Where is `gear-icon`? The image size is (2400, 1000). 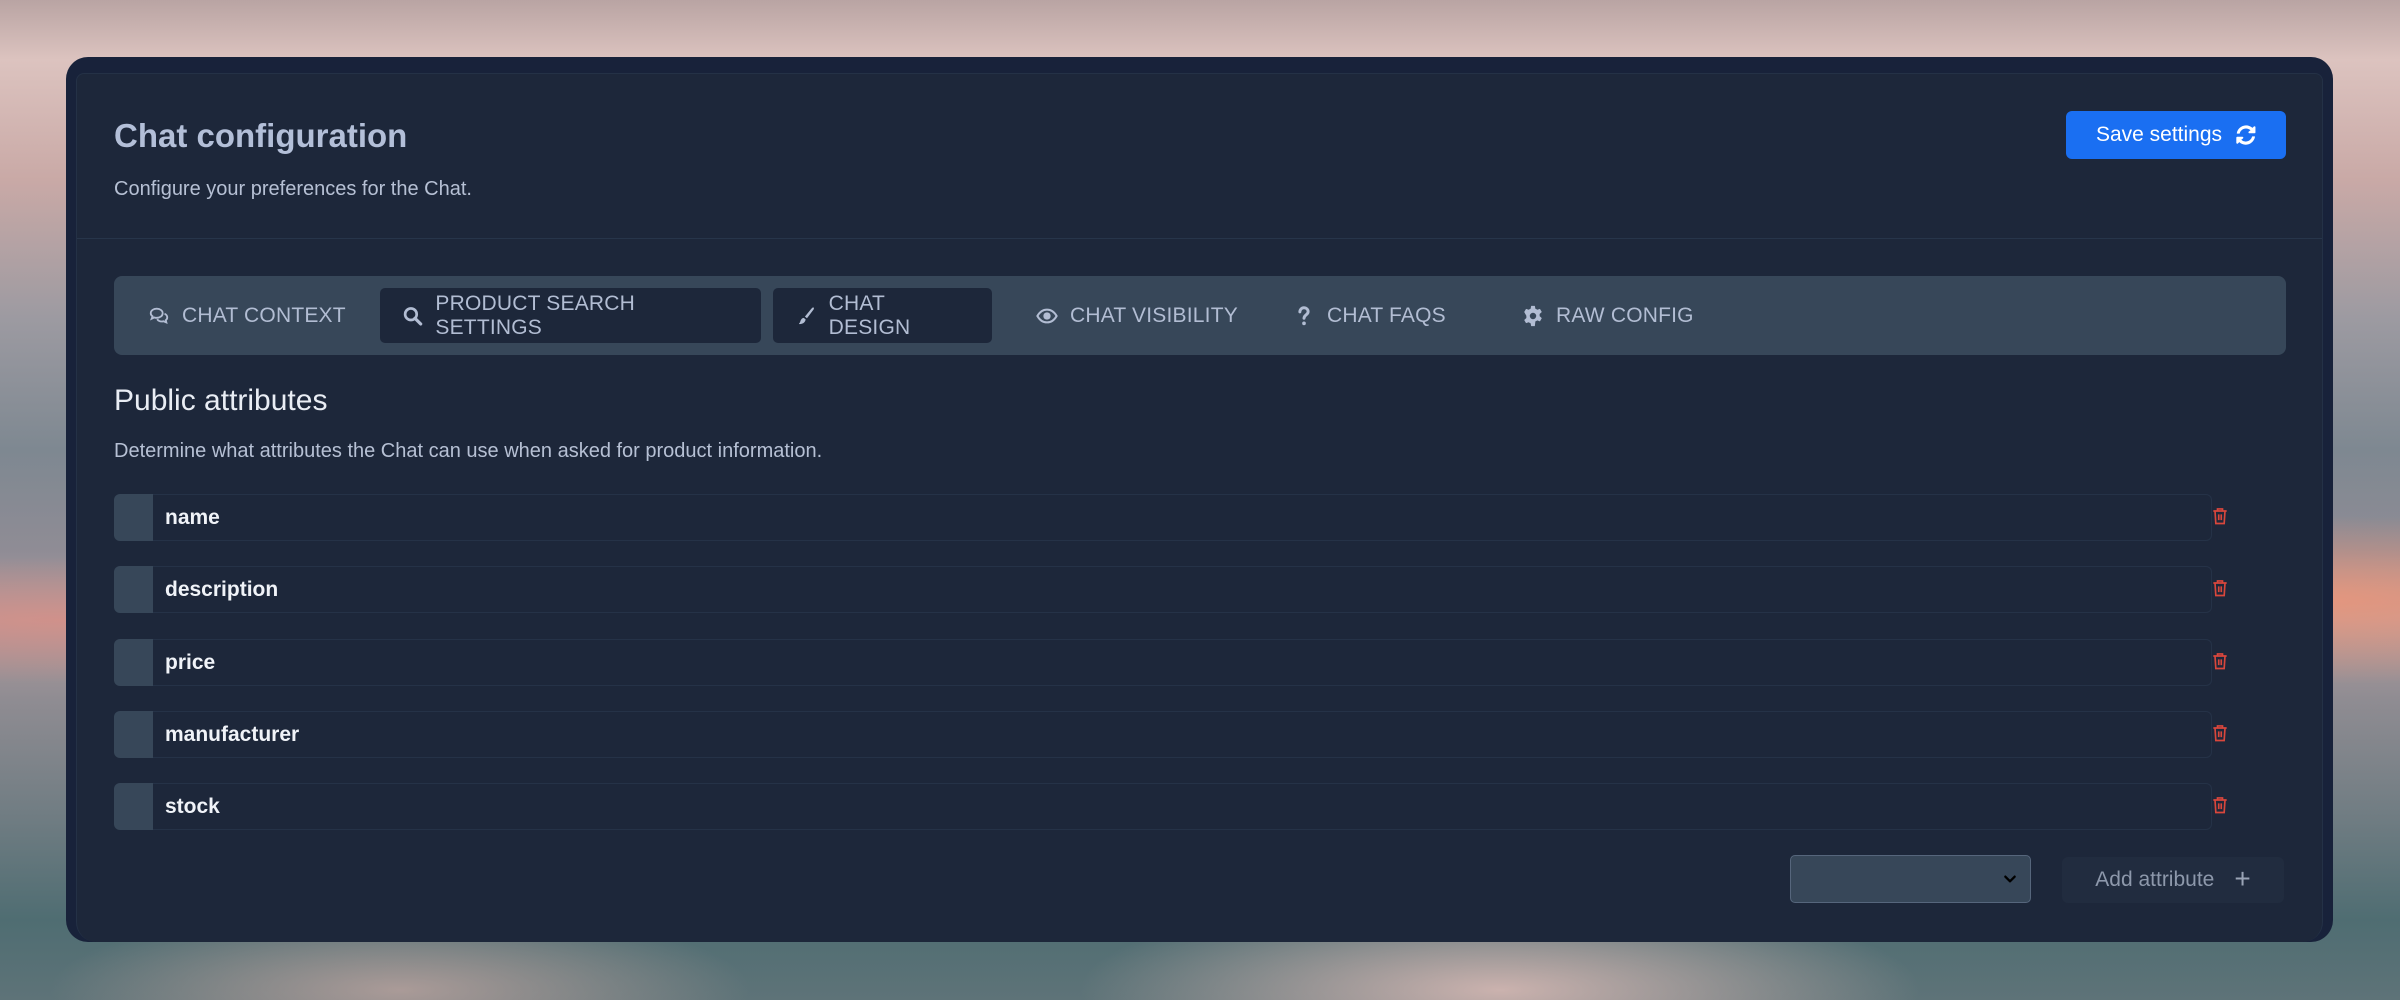
gear-icon is located at coordinates (1533, 315).